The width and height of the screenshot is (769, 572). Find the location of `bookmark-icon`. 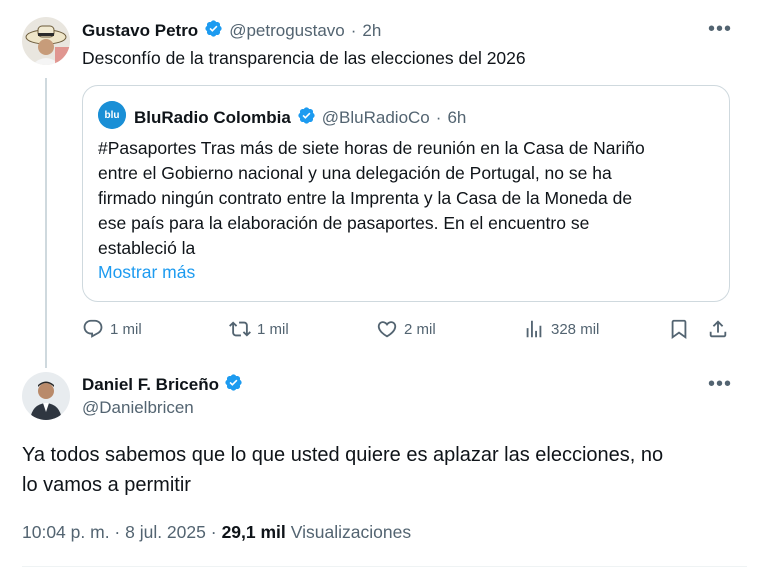

bookmark-icon is located at coordinates (679, 329).